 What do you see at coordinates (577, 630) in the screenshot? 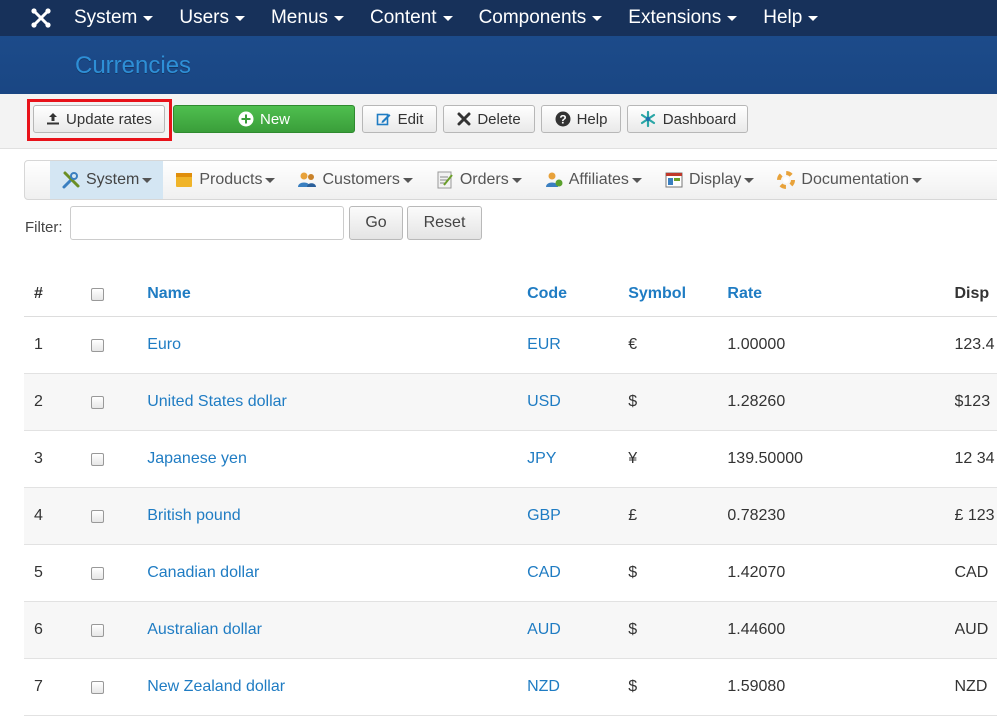
I see `currency-code-link: AUD` at bounding box center [577, 630].